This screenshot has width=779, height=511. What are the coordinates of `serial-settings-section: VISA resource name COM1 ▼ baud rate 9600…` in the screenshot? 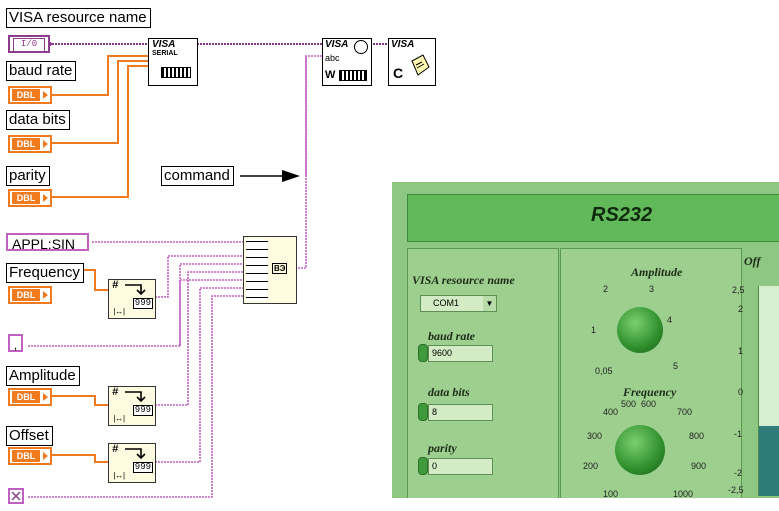 It's located at (483, 373).